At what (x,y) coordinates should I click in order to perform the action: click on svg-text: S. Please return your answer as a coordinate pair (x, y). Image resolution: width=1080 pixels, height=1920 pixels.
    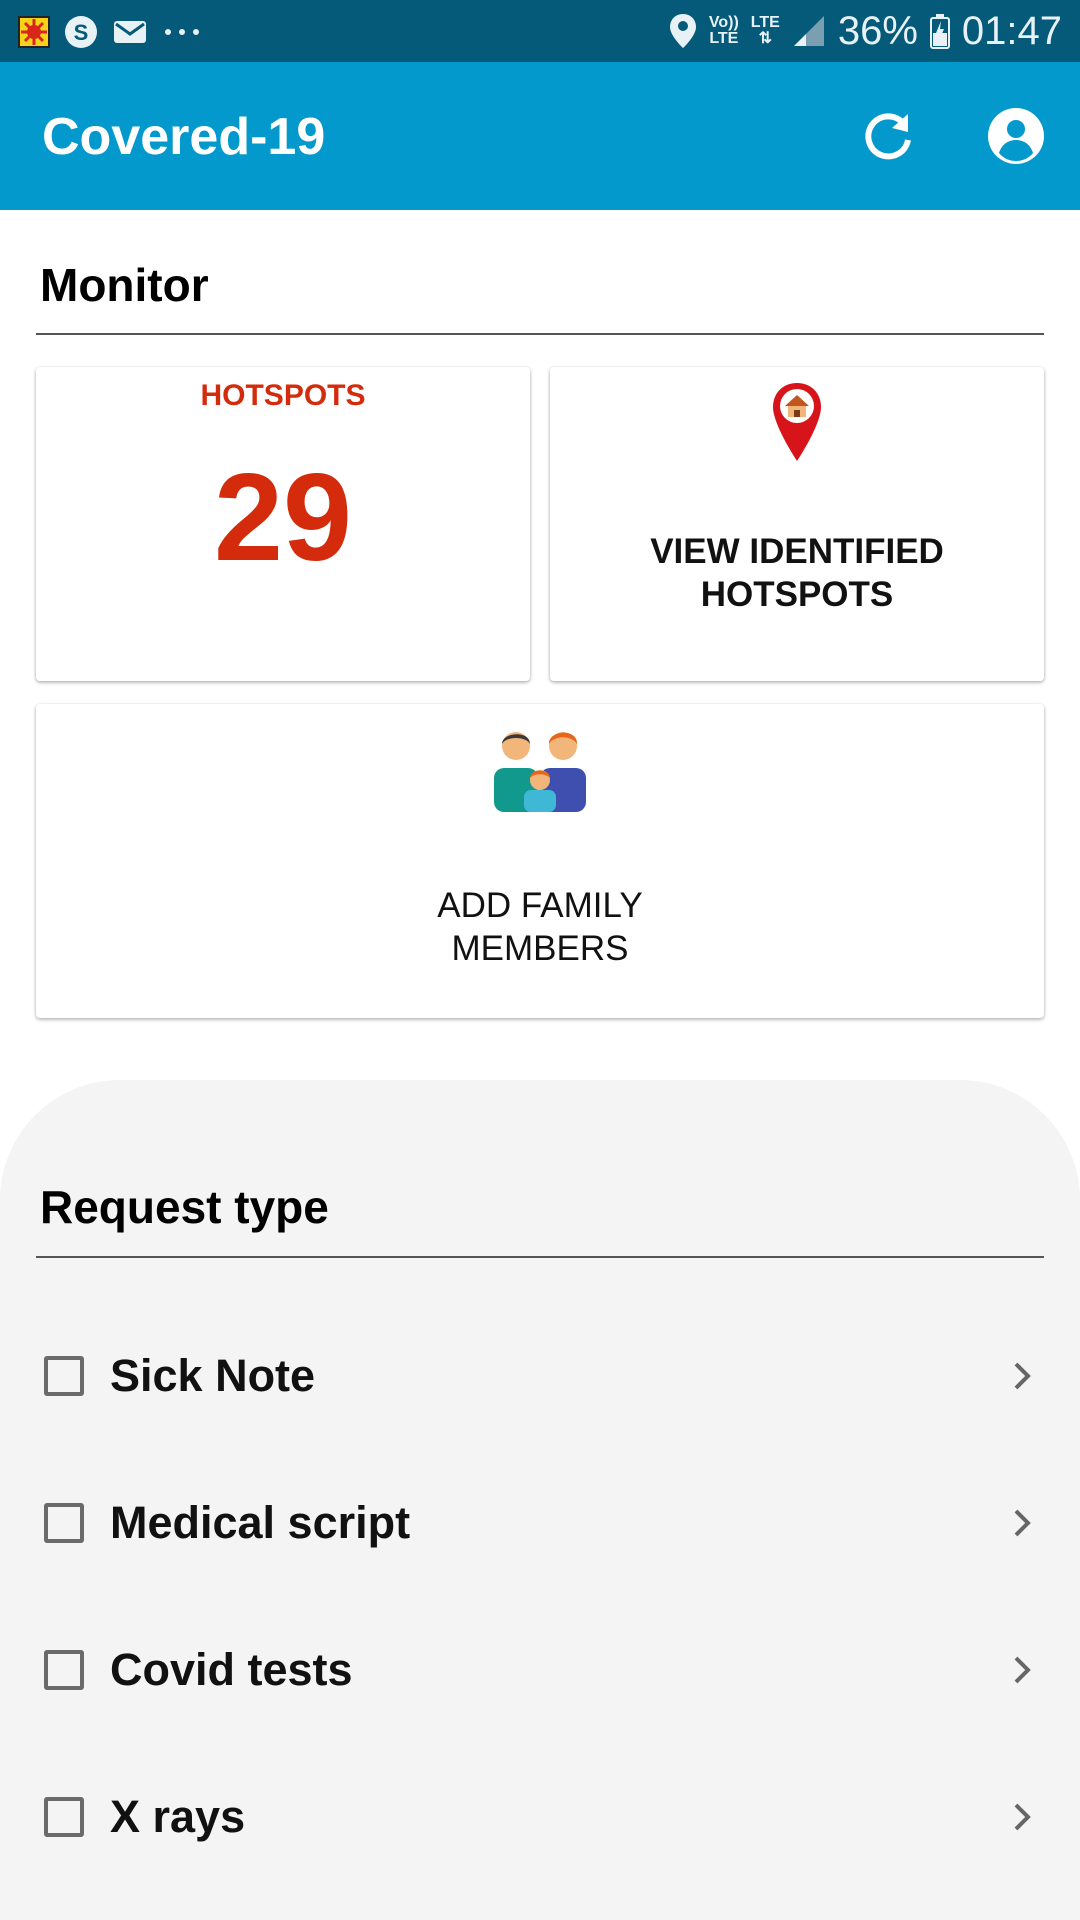
    Looking at the image, I should click on (81, 32).